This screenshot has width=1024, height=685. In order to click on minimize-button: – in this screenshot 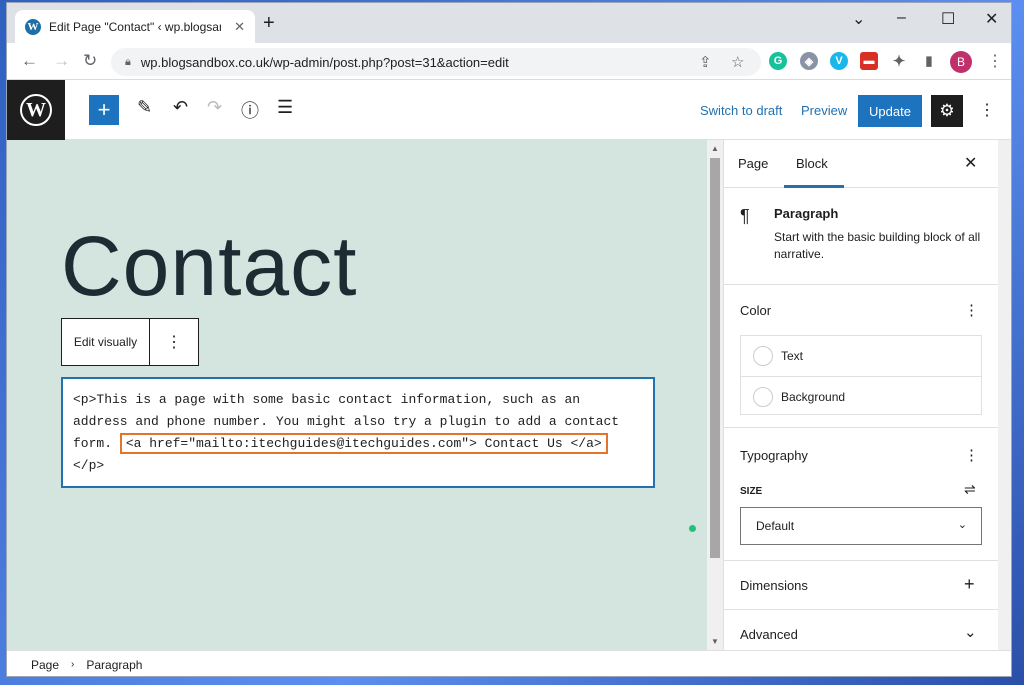, I will do `click(901, 18)`.